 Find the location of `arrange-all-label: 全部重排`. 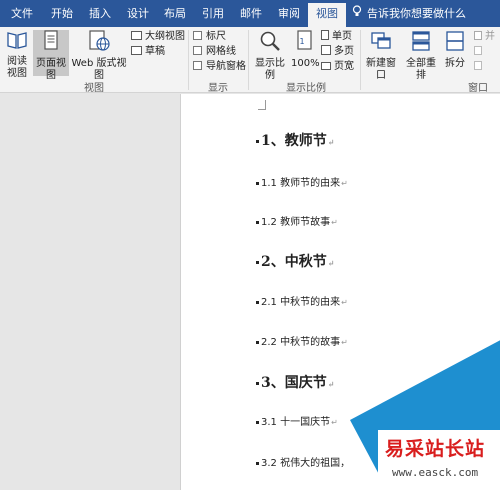

arrange-all-label: 全部重排 is located at coordinates (421, 69).